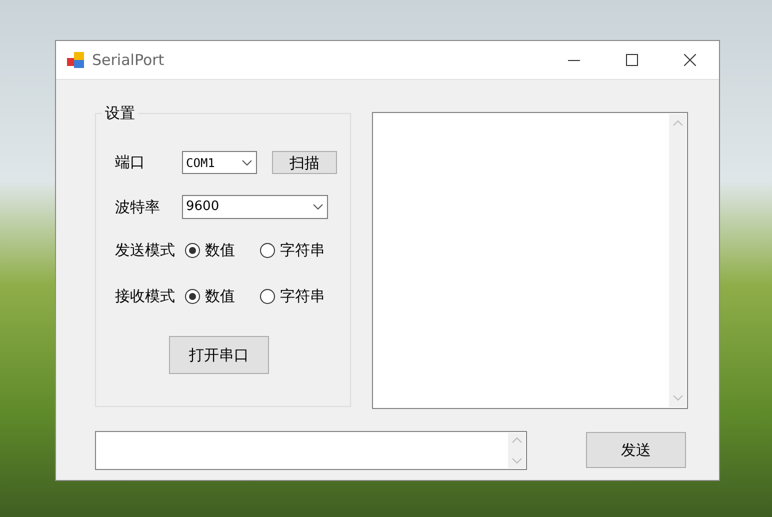 The image size is (772, 517). What do you see at coordinates (138, 207) in the screenshot?
I see `baud-rate-label: 波特率` at bounding box center [138, 207].